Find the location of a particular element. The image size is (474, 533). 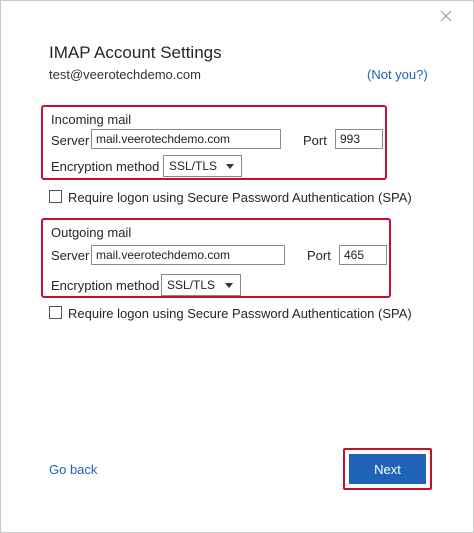

go-back-link: Go back is located at coordinates (73, 469).